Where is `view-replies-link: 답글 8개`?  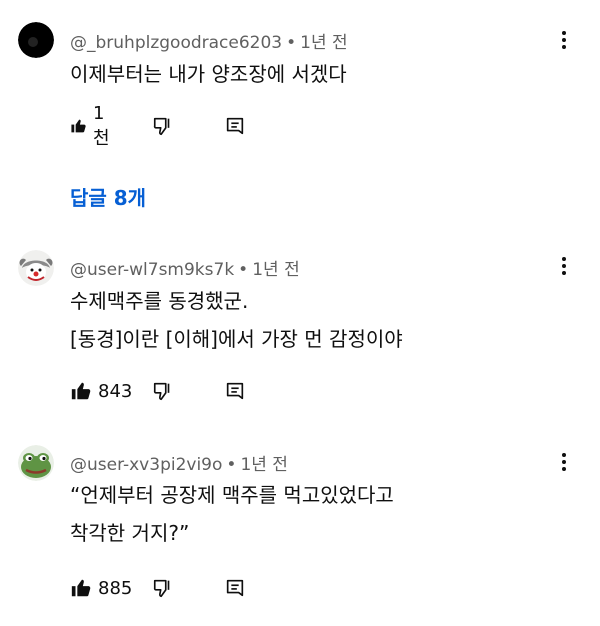 view-replies-link: 답글 8개 is located at coordinates (108, 196).